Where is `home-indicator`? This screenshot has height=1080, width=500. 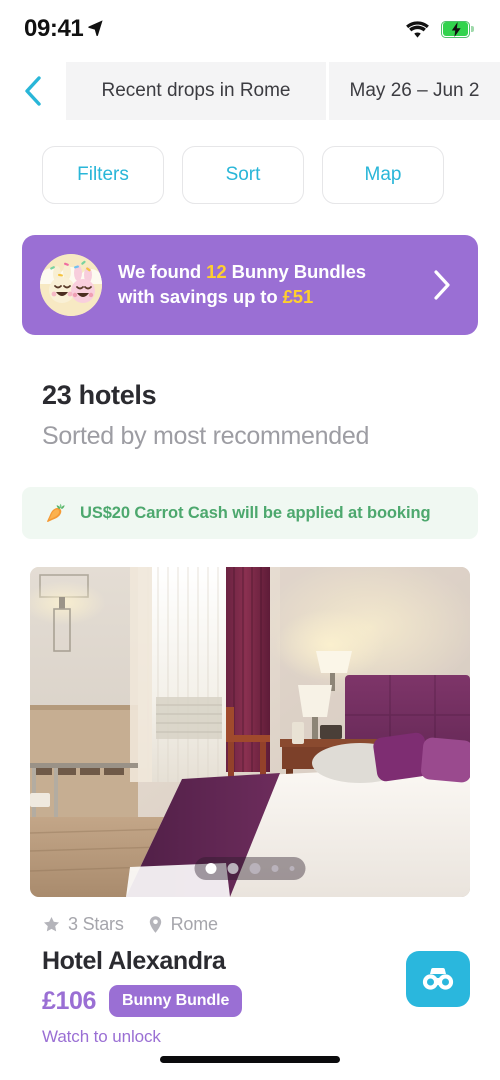
home-indicator is located at coordinates (250, 1059).